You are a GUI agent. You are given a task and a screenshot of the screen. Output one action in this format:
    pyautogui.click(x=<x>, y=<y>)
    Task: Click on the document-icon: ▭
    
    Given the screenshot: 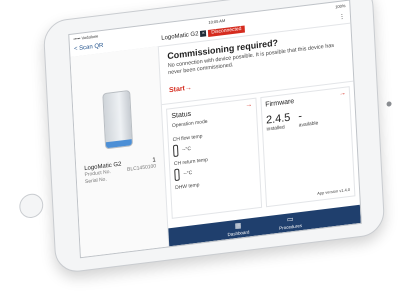 What is the action you would take?
    pyautogui.click(x=290, y=219)
    